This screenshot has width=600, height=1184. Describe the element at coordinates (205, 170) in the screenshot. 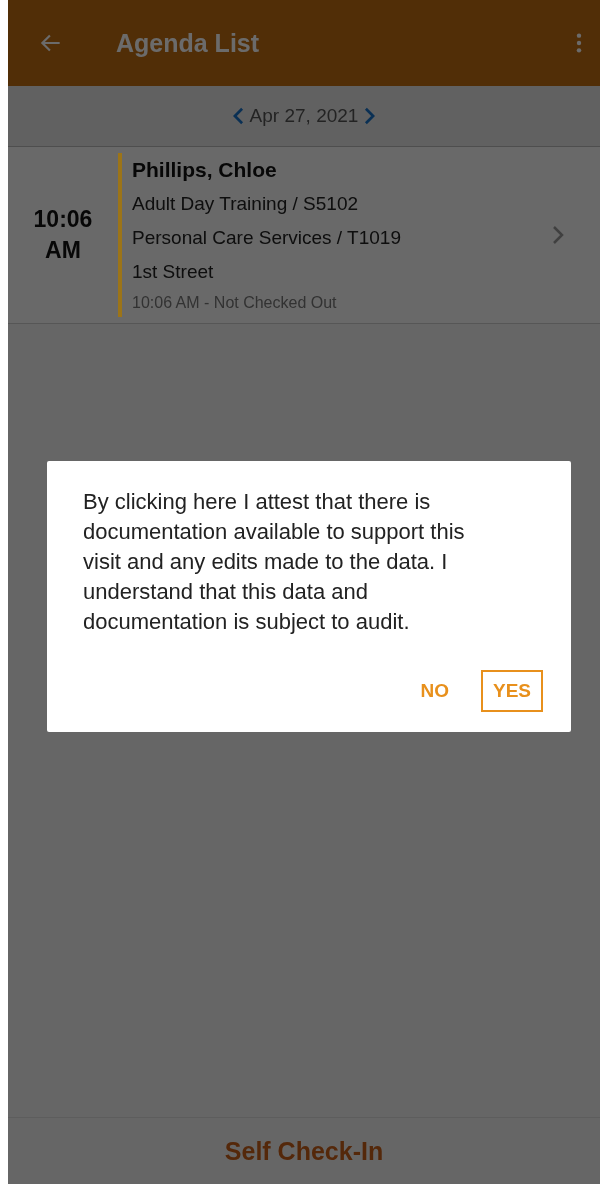

I see `client-name: Phillips, Chloe` at that location.